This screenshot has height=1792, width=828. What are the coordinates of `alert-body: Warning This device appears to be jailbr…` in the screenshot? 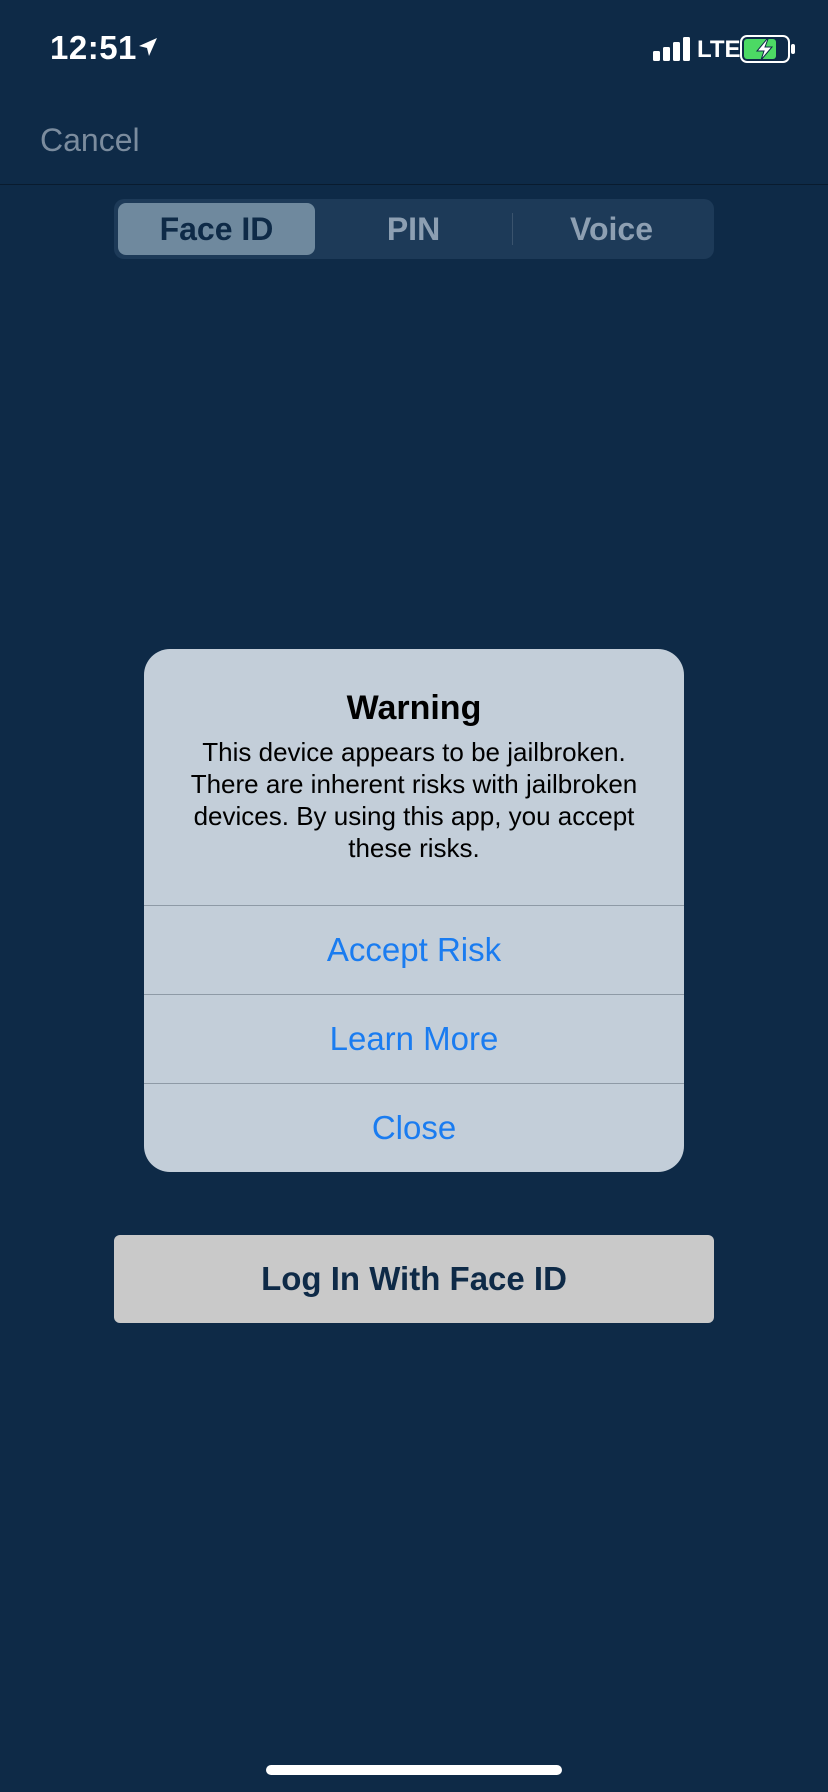 It's located at (414, 777).